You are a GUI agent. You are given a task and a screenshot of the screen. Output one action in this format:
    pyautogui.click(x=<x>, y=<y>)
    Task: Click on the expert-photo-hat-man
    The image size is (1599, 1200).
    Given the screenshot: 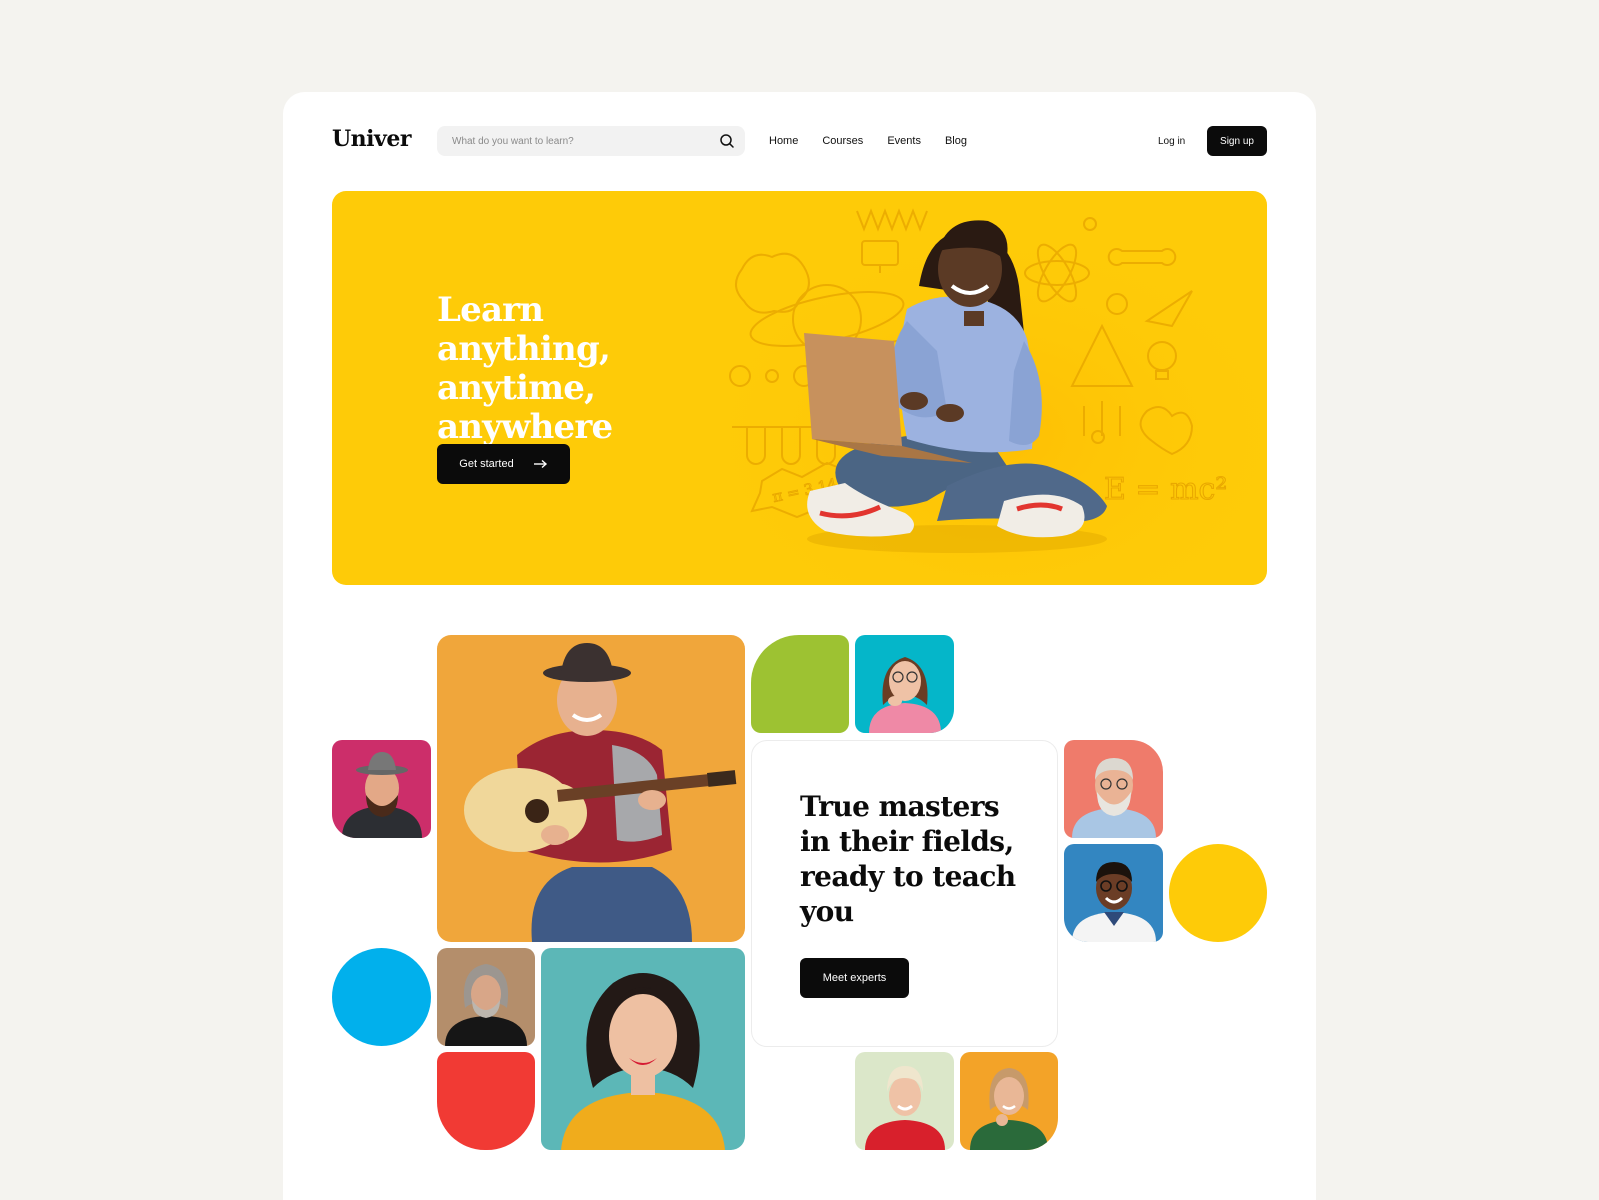 What is the action you would take?
    pyautogui.click(x=381, y=789)
    